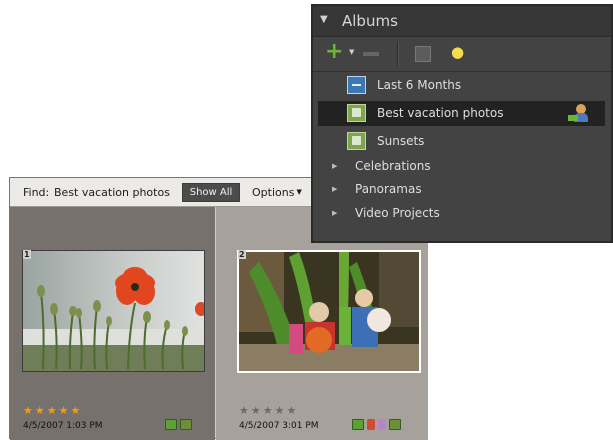 The width and height of the screenshot is (613, 440). I want to click on toolbar-divider, so click(397, 54).